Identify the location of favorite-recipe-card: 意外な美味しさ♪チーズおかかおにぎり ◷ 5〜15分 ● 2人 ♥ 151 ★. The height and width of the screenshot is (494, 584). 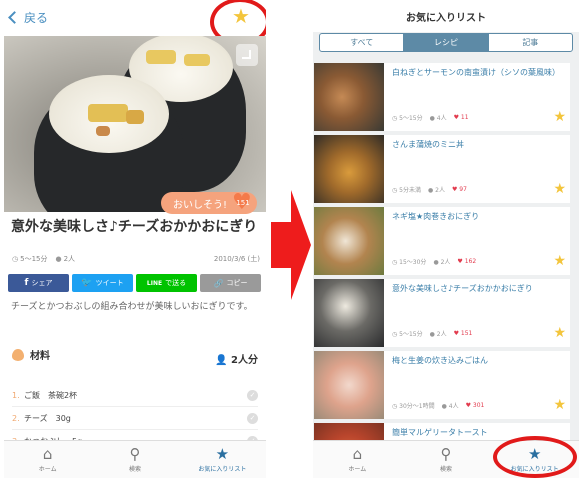
(442, 313).